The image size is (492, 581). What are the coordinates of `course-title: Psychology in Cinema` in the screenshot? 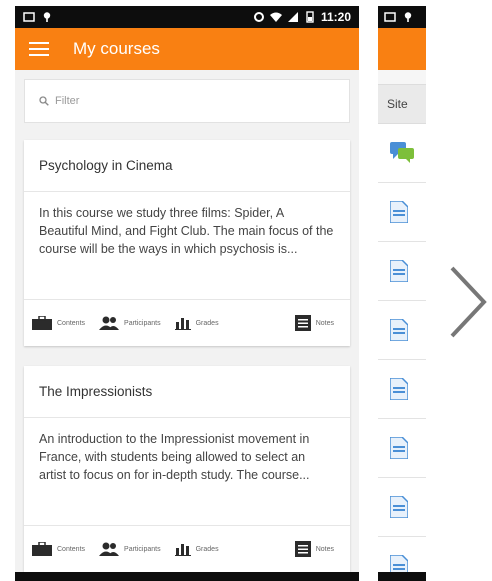 It's located at (187, 166).